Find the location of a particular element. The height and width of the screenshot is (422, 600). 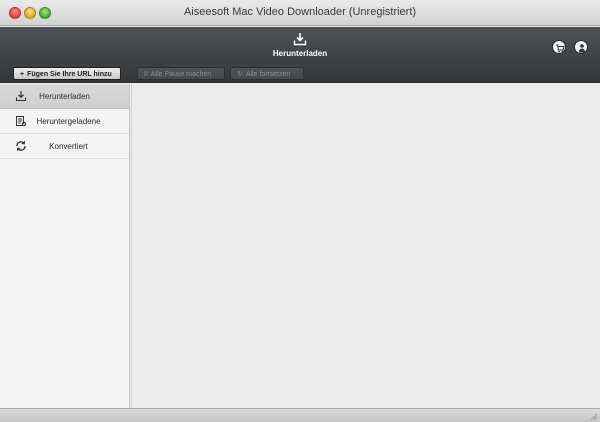

status-bar is located at coordinates (300, 415).